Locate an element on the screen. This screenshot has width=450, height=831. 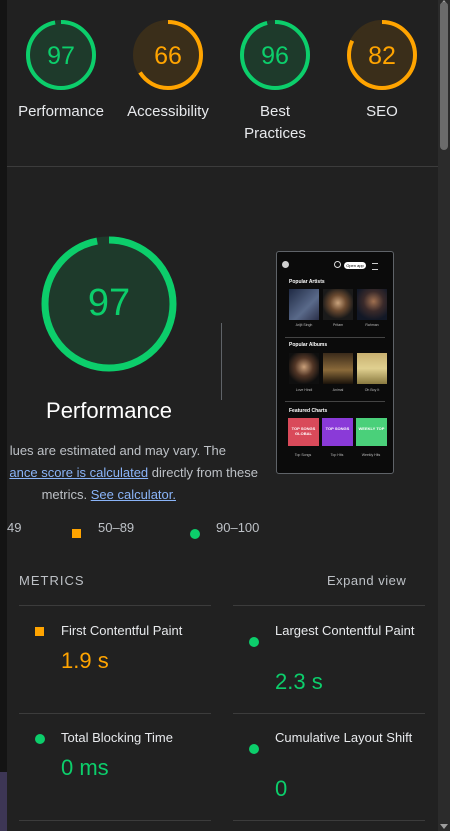
gauge-seo-score: 82 is located at coordinates (382, 56).